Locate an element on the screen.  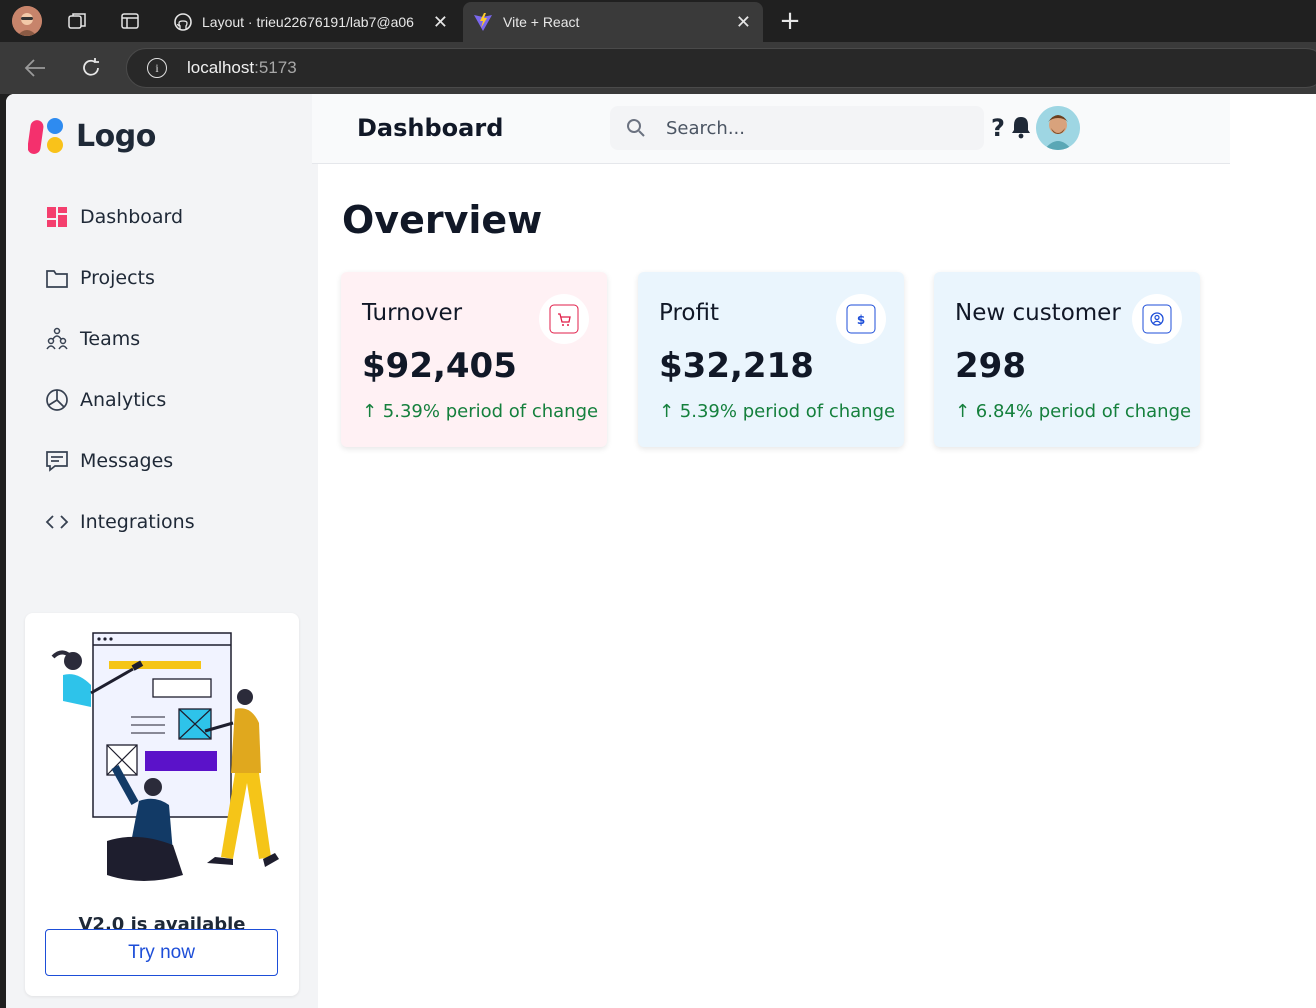
card-value: 298 is located at coordinates (990, 366).